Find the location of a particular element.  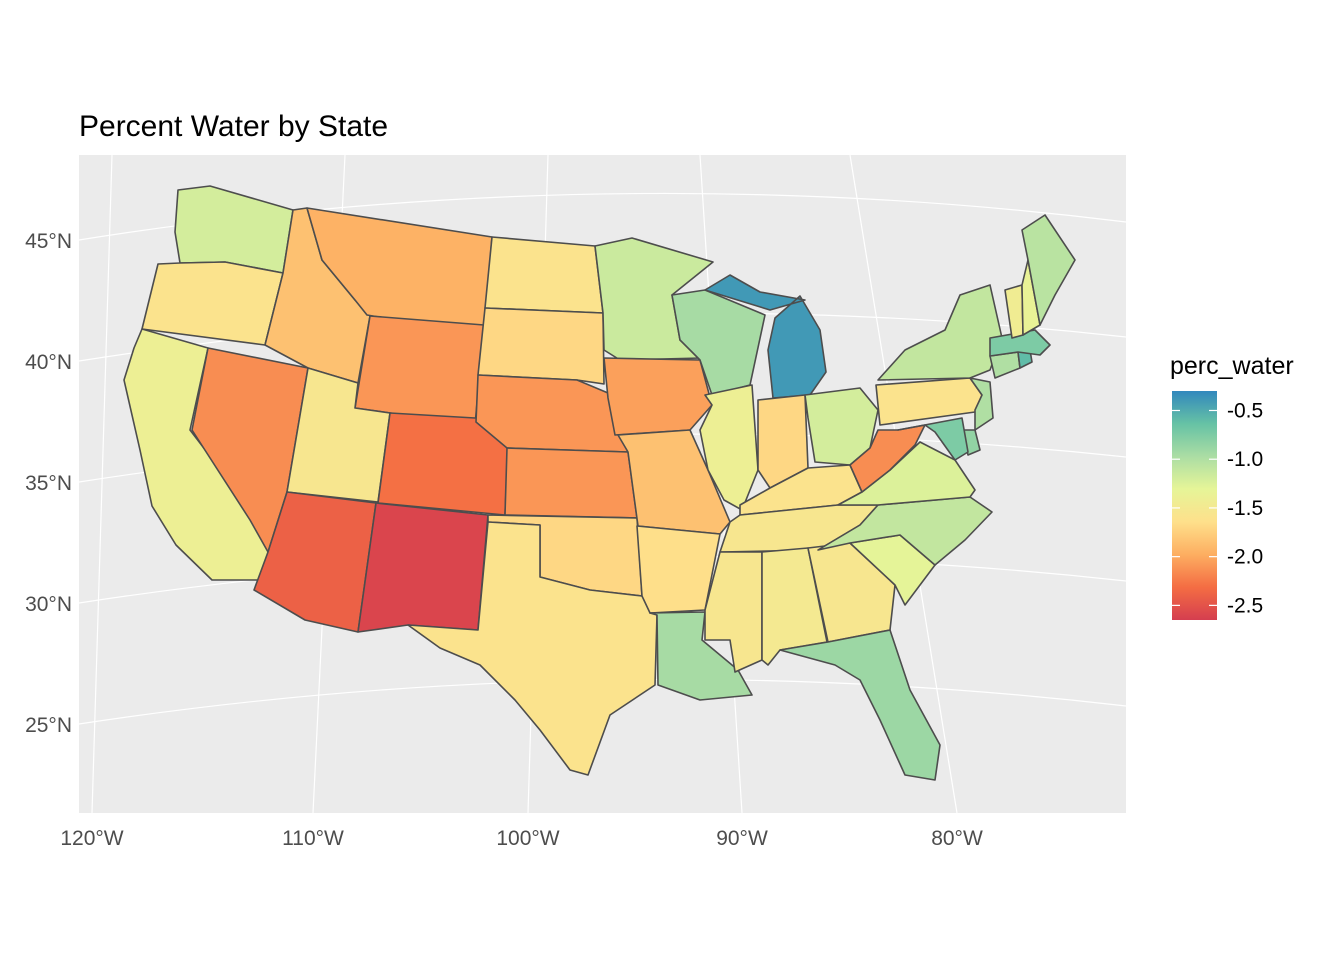

y-tick-label: 25°N is located at coordinates (48, 725).